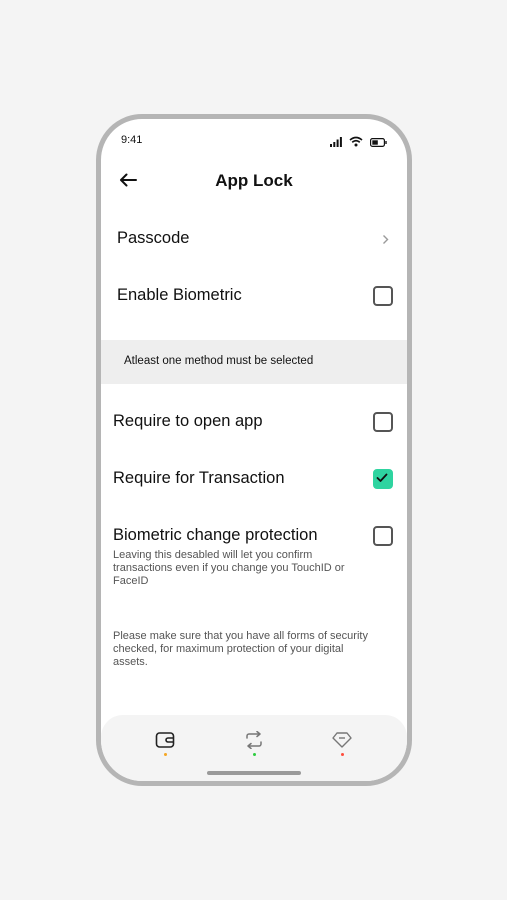  I want to click on notice-band: Atleast one method must be selected, so click(254, 362).